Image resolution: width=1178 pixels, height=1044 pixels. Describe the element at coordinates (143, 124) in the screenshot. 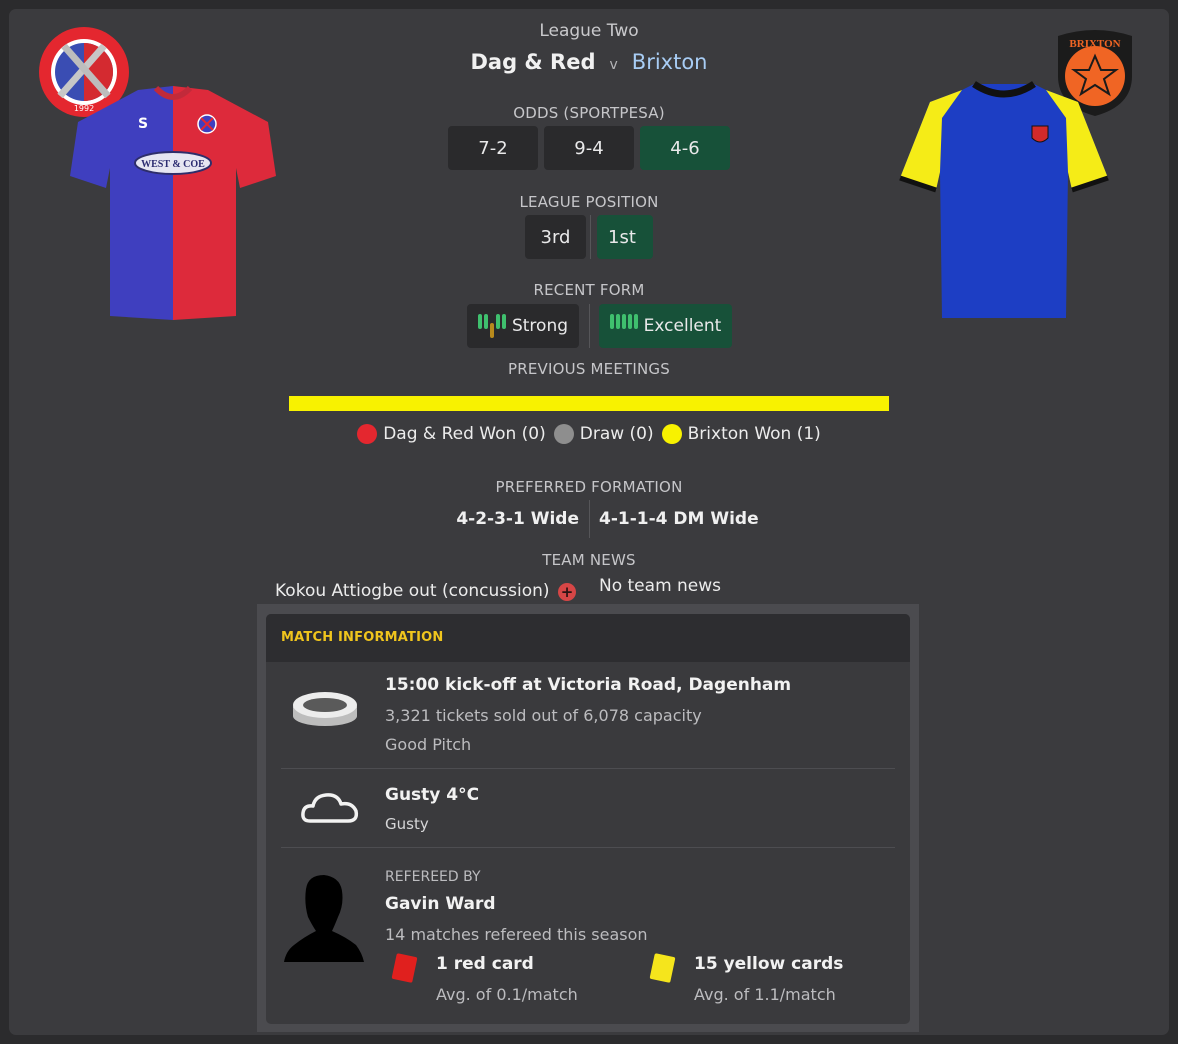

I see `svg-text: S` at that location.